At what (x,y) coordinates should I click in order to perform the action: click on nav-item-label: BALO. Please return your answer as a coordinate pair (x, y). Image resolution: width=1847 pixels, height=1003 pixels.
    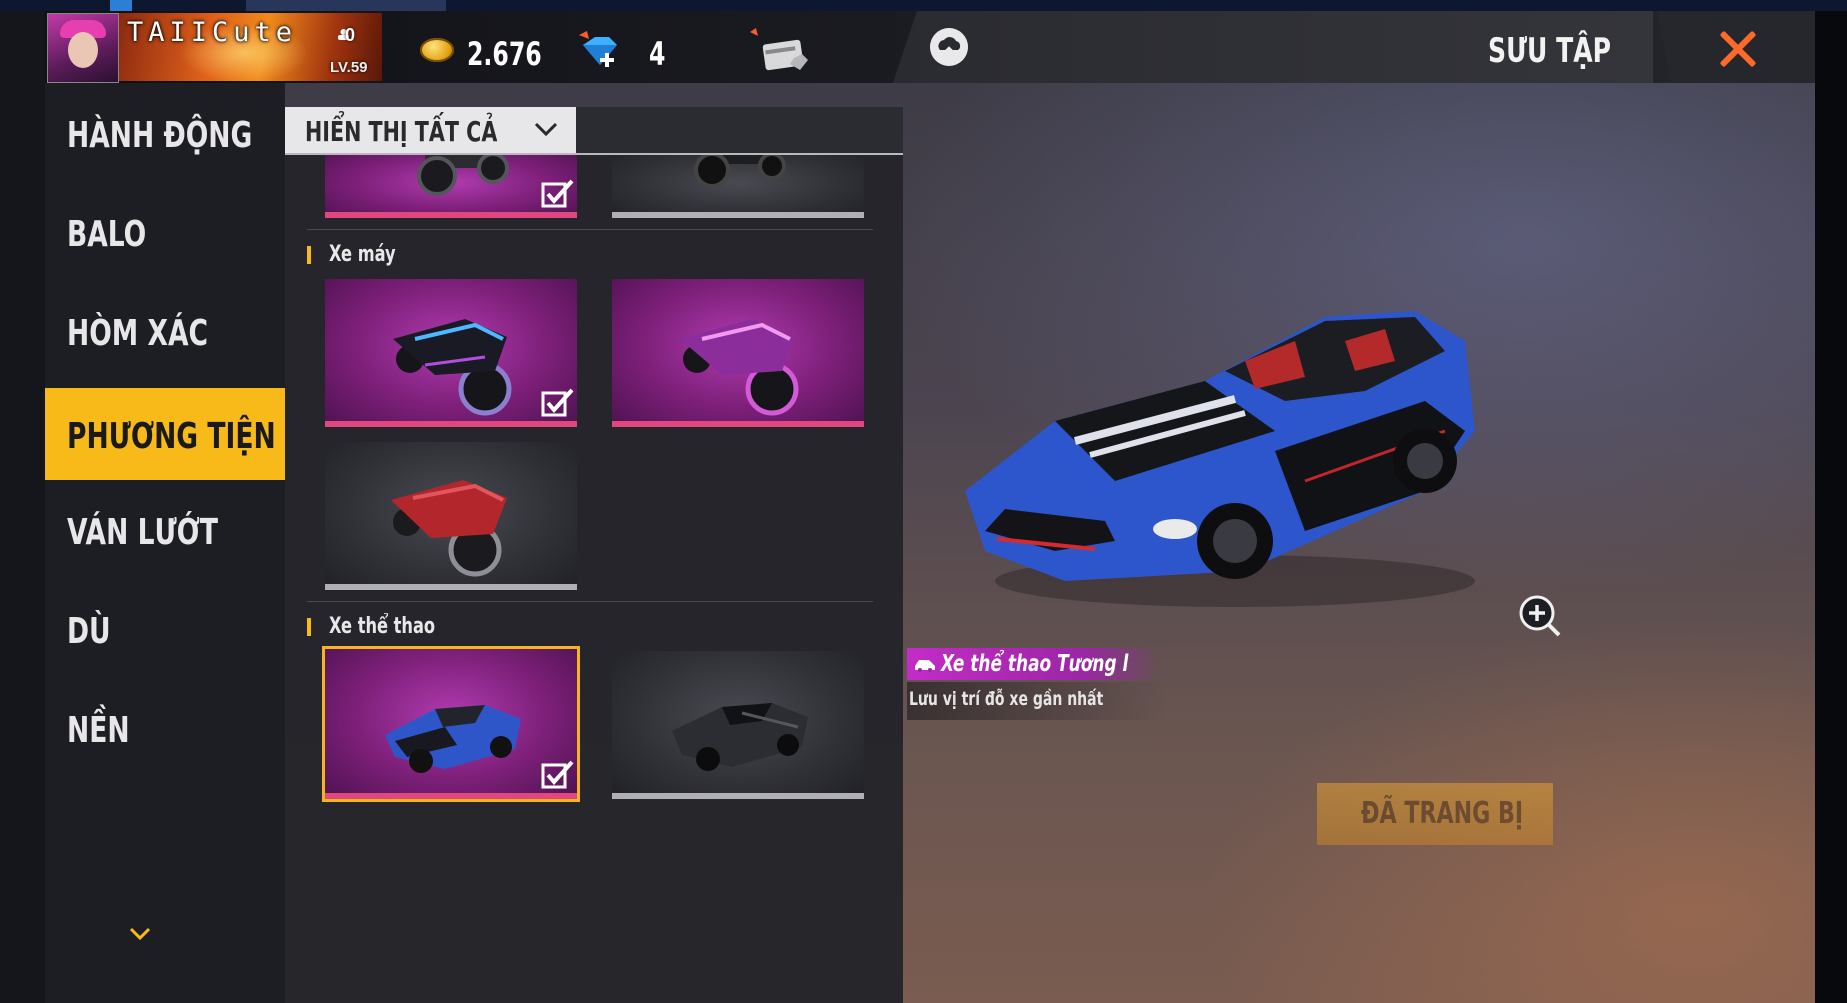
    Looking at the image, I should click on (107, 234).